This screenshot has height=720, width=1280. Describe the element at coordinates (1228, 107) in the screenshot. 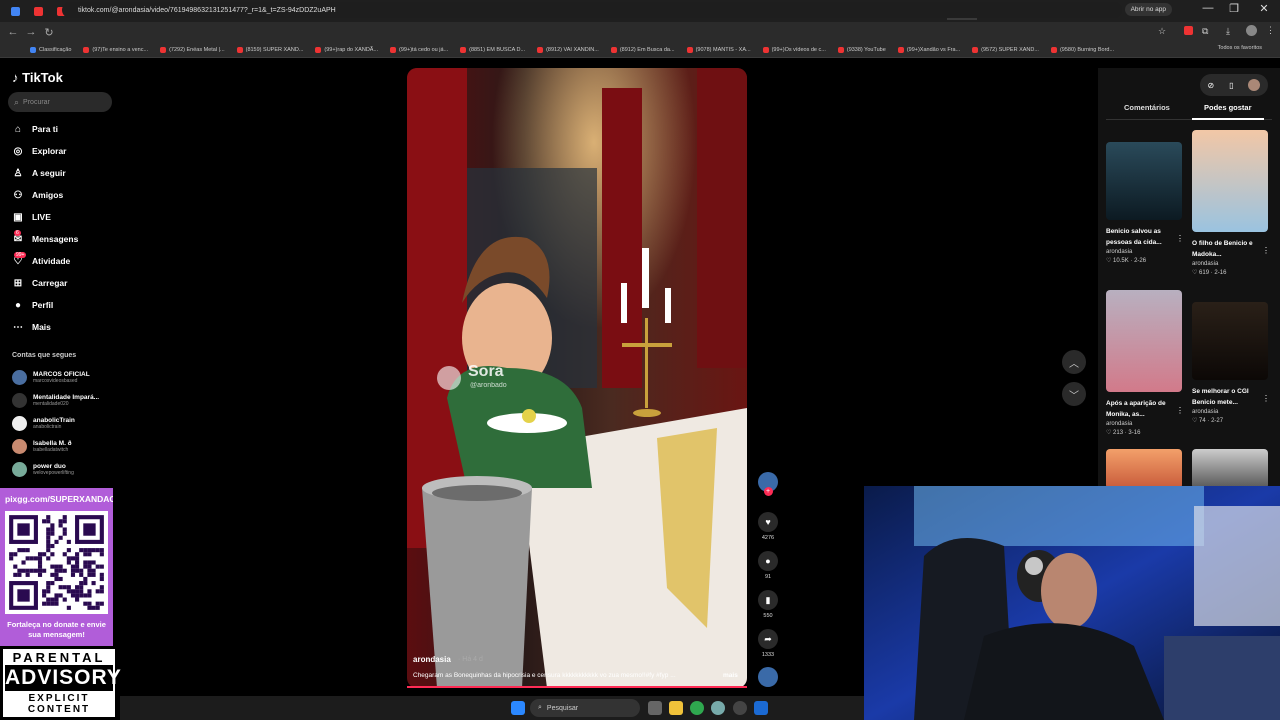

I see `tab-you-may-like: Podes gostar` at that location.